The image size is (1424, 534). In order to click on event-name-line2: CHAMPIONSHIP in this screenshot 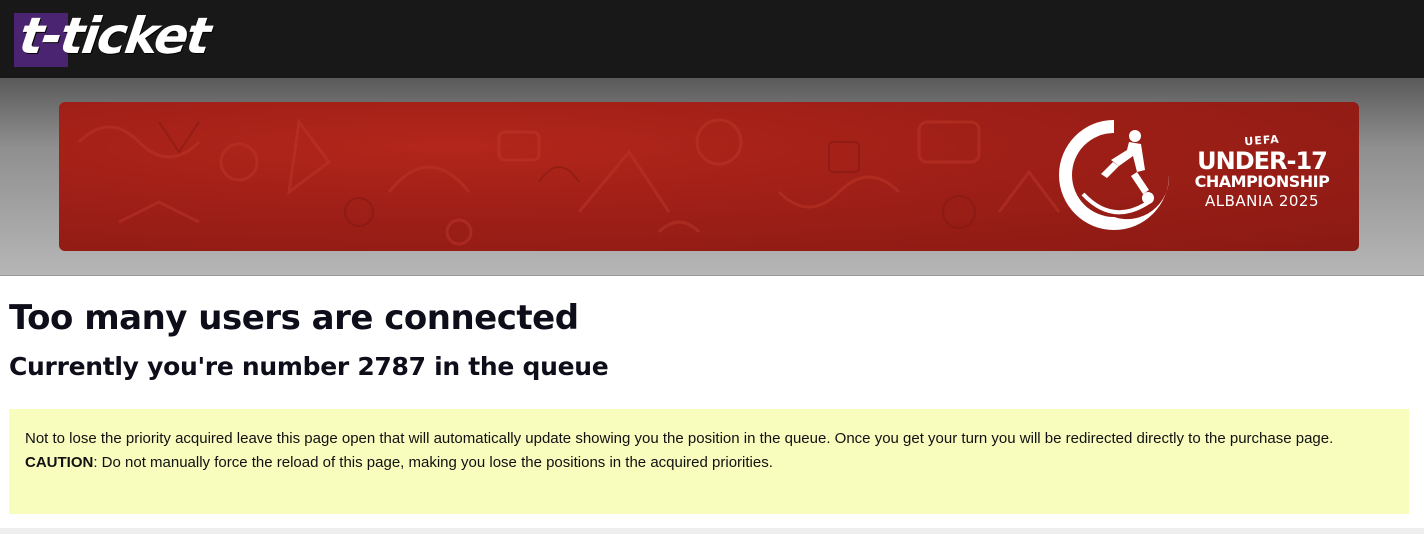, I will do `click(1262, 181)`.